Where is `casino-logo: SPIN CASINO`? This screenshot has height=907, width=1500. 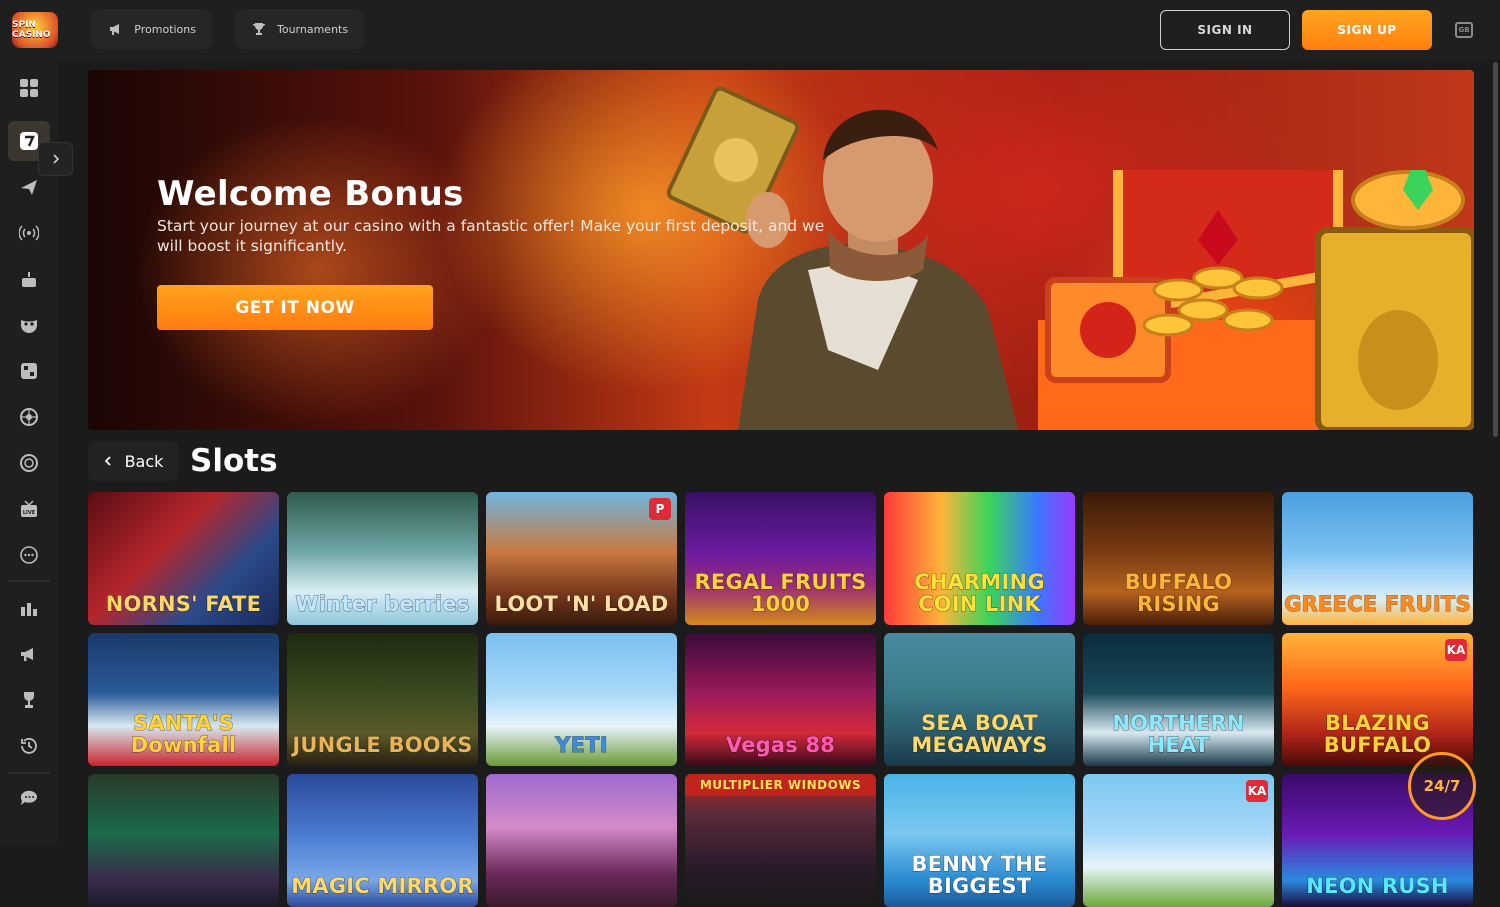
casino-logo: SPIN CASINO is located at coordinates (35, 30).